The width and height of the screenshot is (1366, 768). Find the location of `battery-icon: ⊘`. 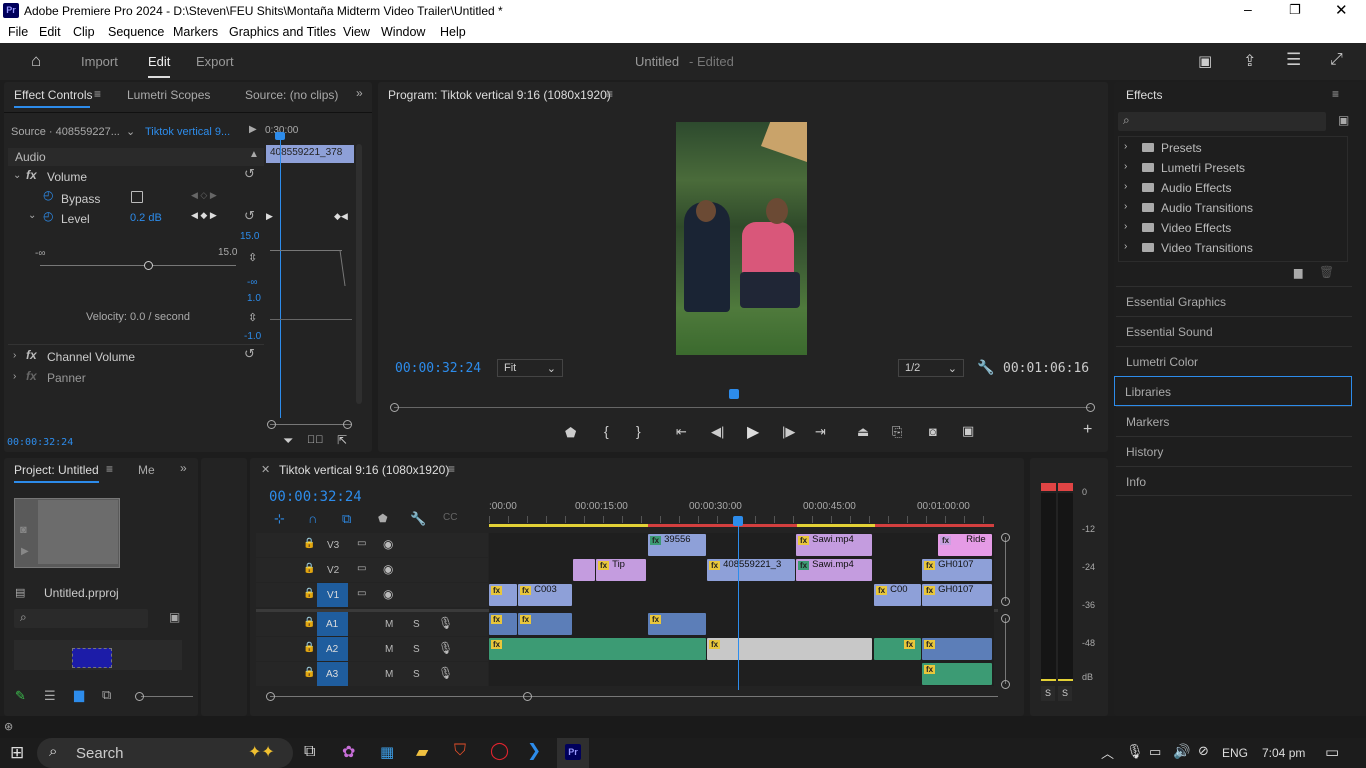

battery-icon: ⊘ is located at coordinates (1203, 751).